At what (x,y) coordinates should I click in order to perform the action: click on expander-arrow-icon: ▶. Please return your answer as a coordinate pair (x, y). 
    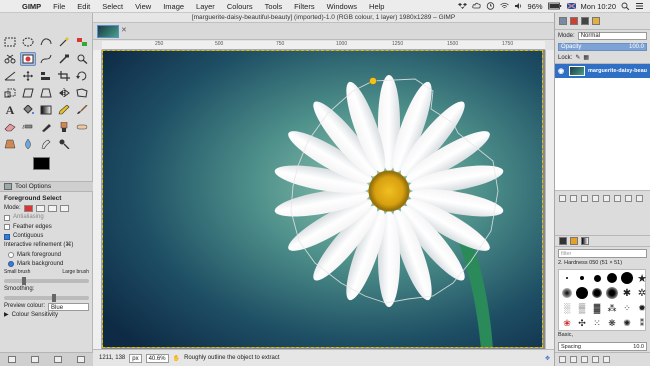
    Looking at the image, I should click on (6, 315).